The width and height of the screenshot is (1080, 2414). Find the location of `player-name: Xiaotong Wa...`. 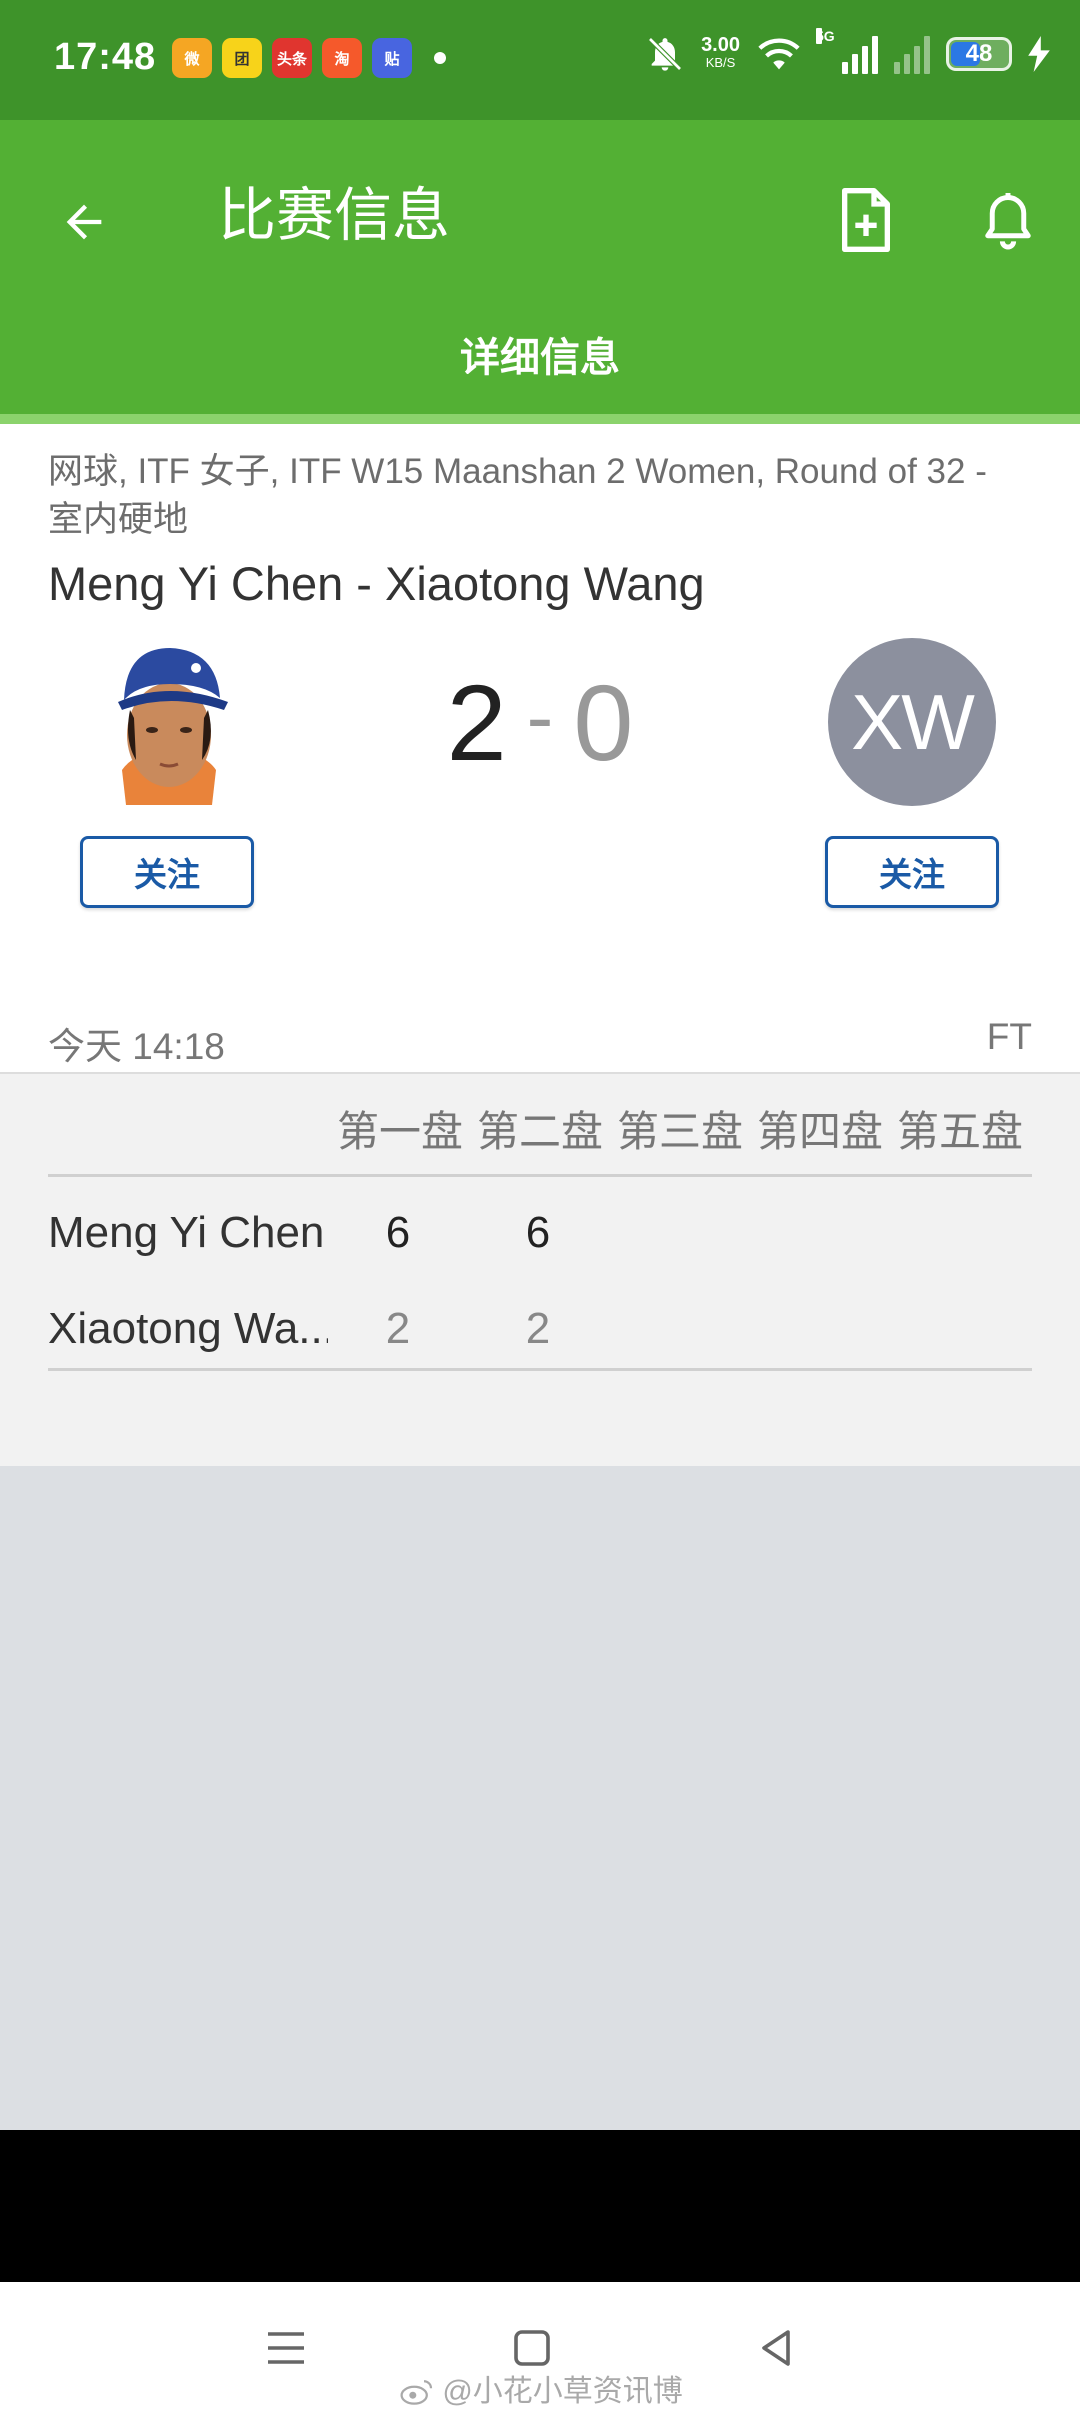

player-name: Xiaotong Wa... is located at coordinates (188, 1328).